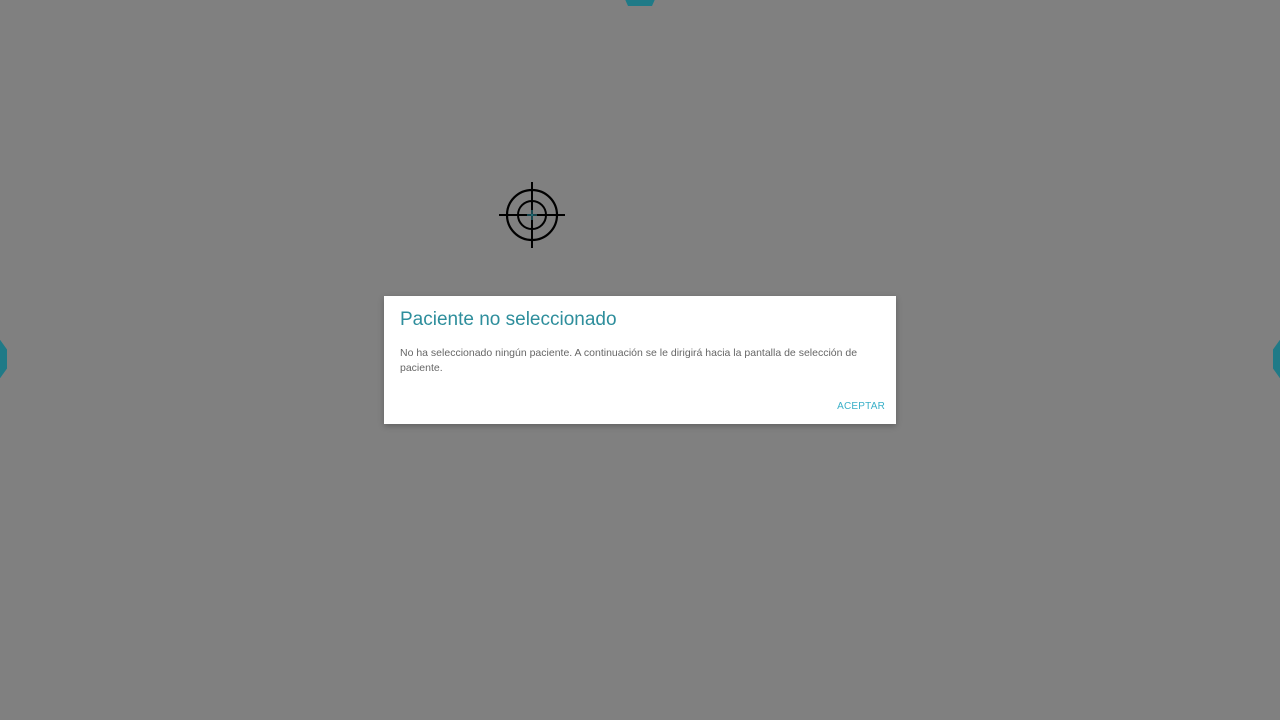  I want to click on dialog-title: Paciente no seleccionado, so click(508, 319).